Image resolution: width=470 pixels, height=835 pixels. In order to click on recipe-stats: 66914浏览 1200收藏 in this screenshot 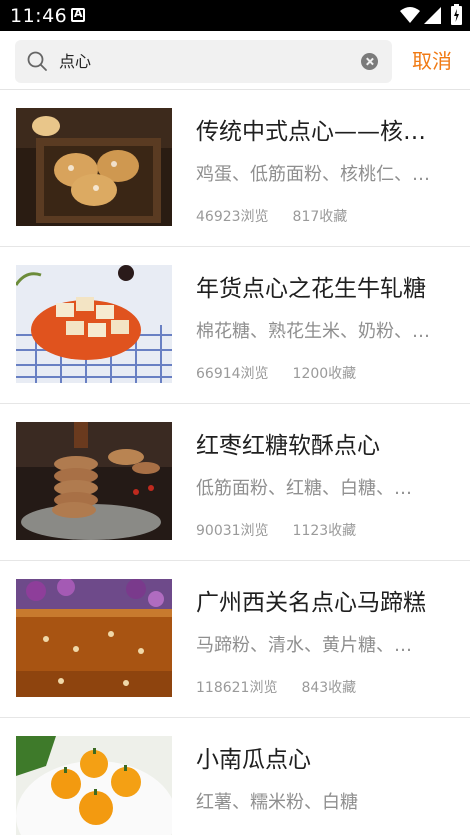, I will do `click(276, 373)`.